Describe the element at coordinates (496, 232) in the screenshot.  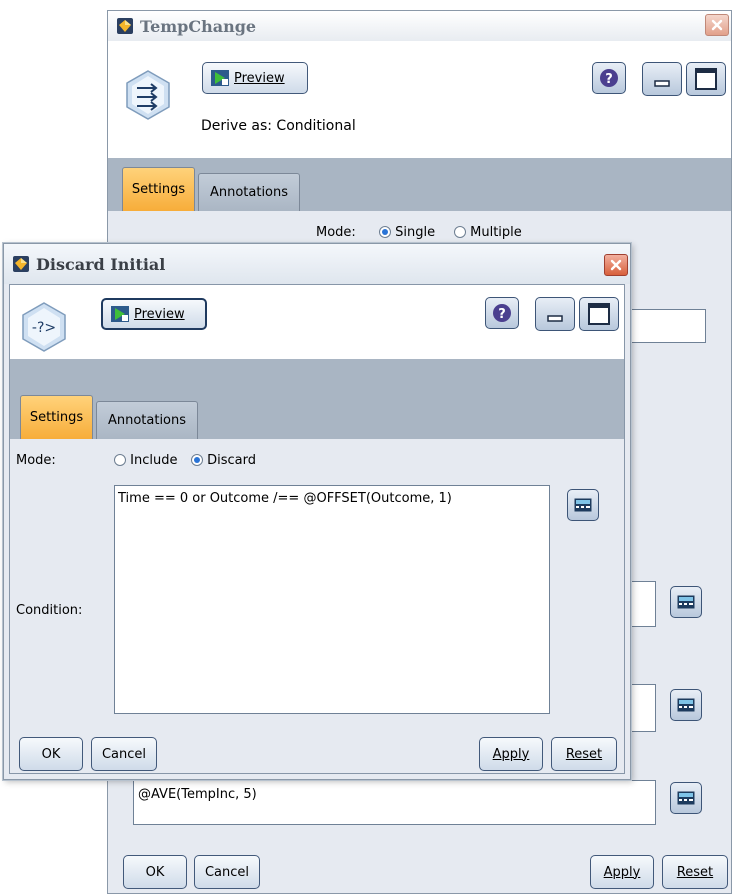
I see `radio-label: Multiple` at that location.